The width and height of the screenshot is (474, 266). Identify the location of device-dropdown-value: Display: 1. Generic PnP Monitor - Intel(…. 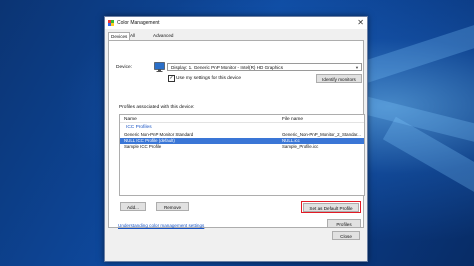
(227, 67).